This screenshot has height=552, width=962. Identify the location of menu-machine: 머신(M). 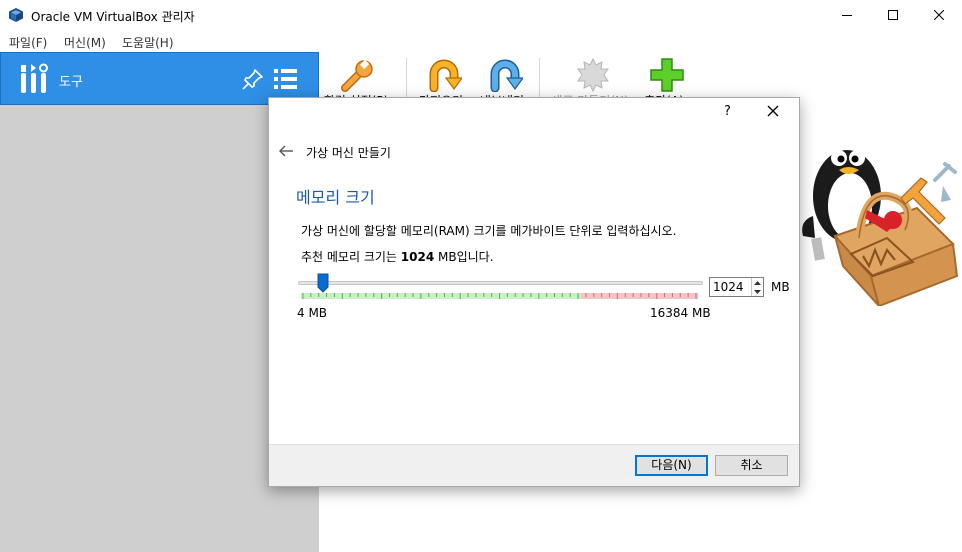
(85, 42).